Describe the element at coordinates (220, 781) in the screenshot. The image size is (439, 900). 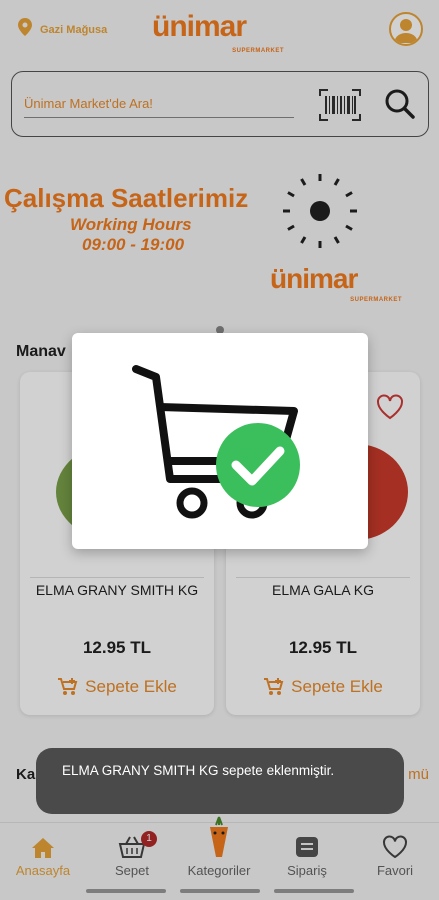
I see `toast-message: ELMA GRANY SMITH KG sepete eklenmiştir.` at that location.